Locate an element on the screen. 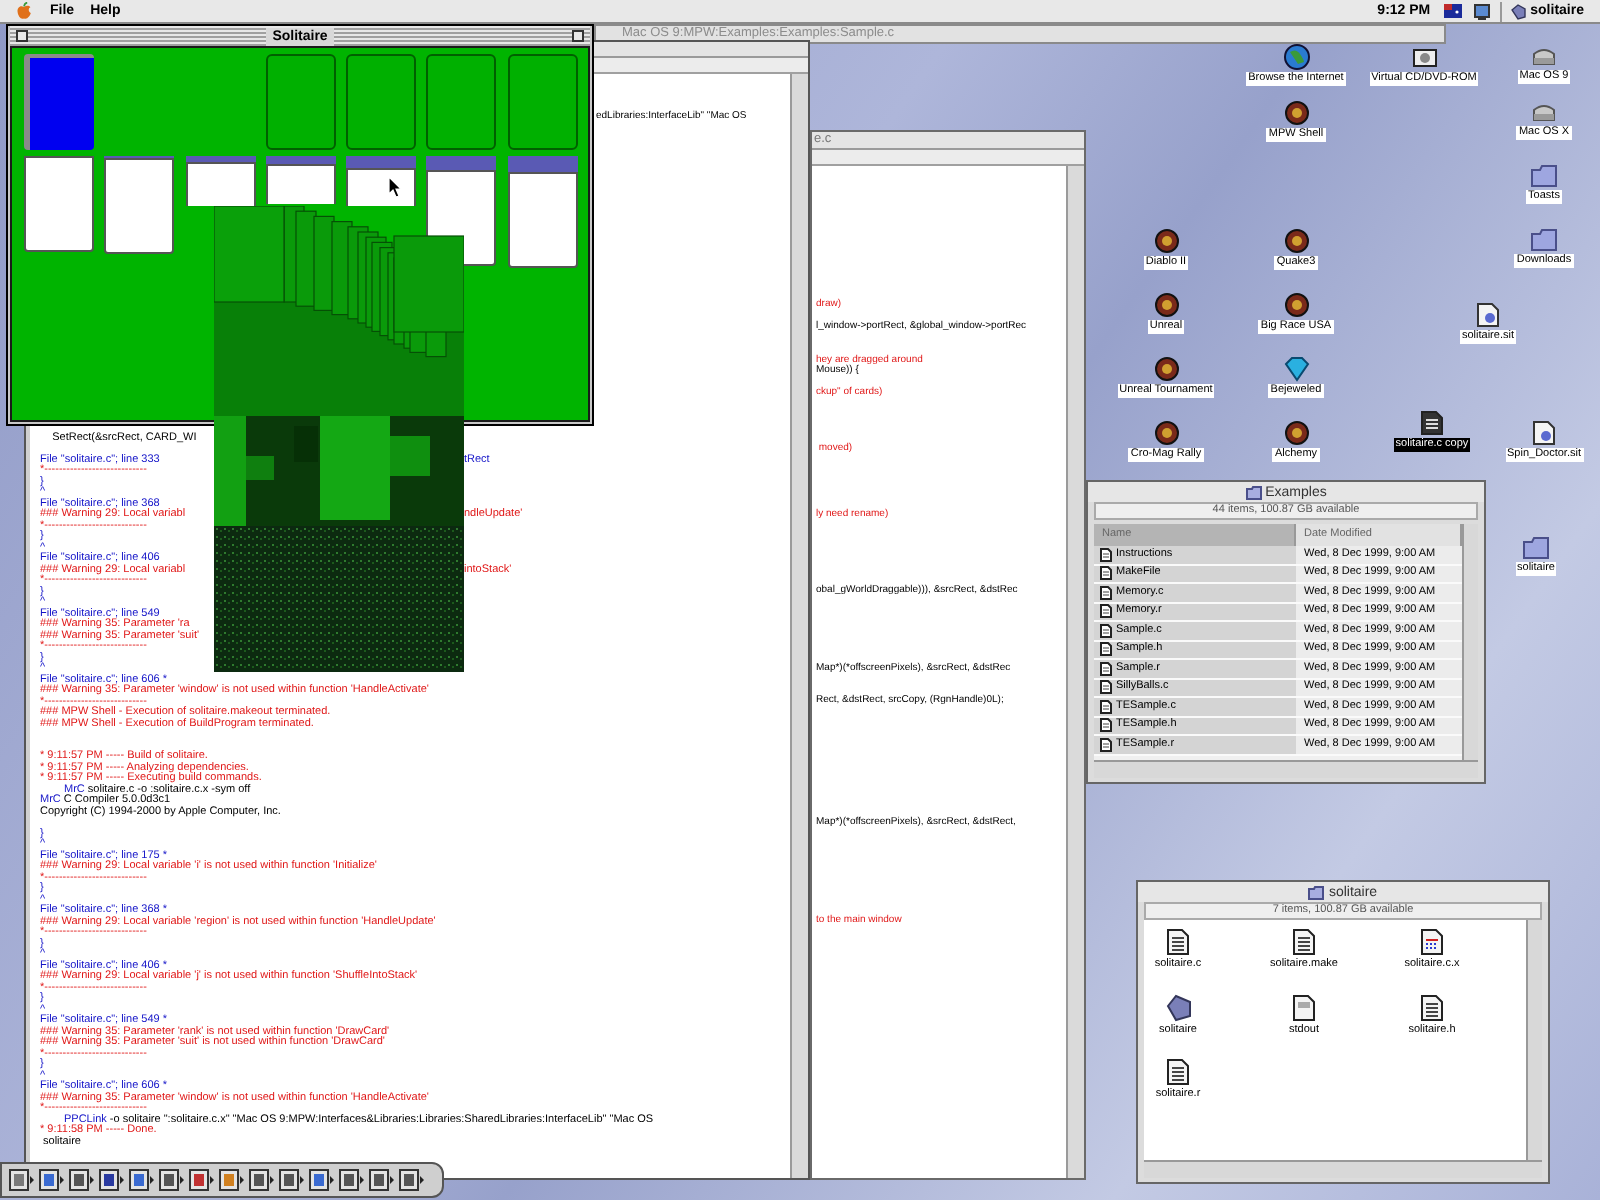  collapse-icon is located at coordinates (578, 36).